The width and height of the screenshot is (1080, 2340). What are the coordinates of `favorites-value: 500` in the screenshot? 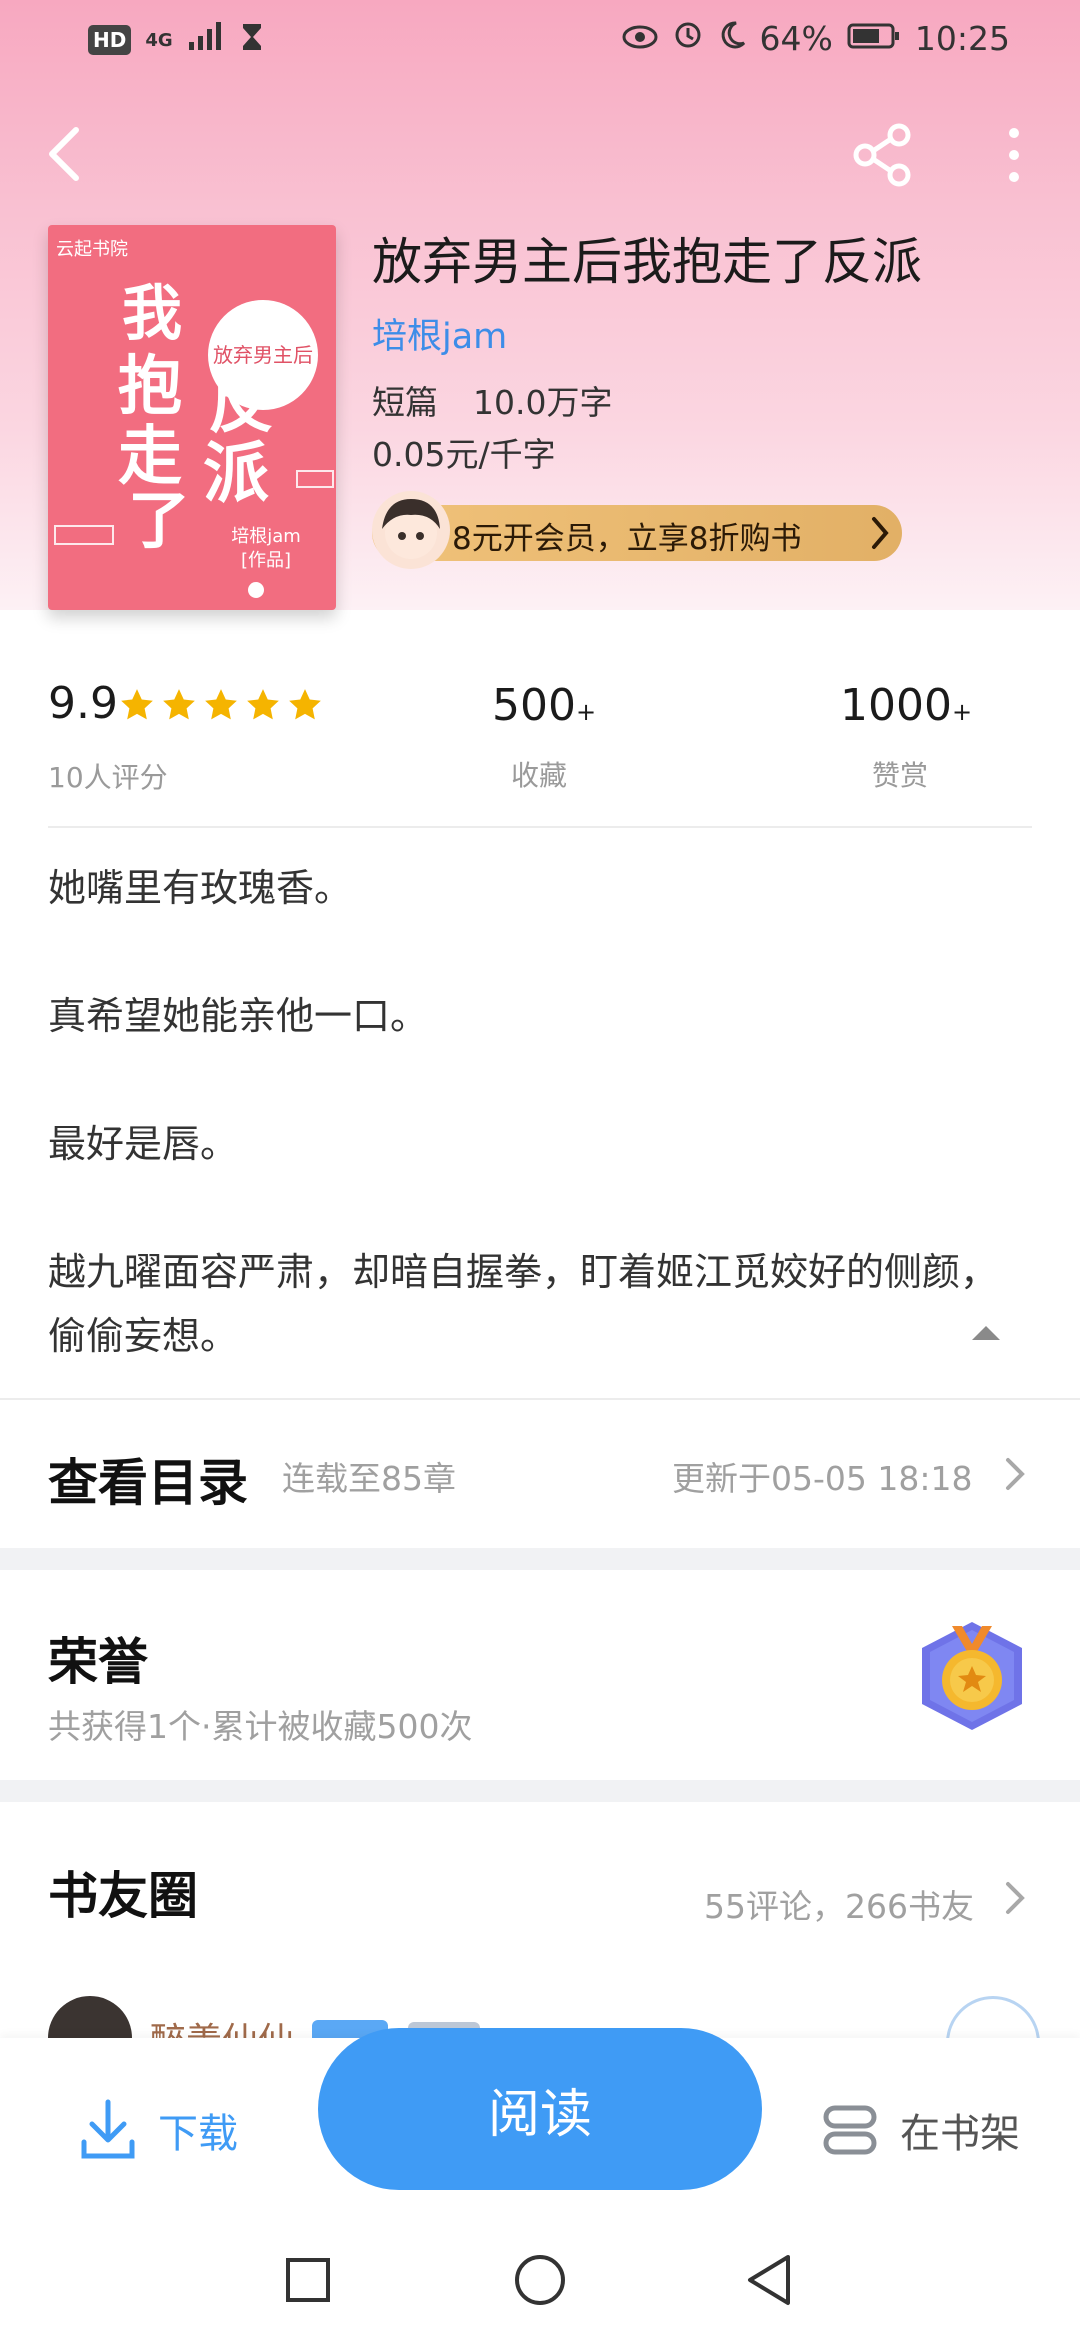 It's located at (534, 705).